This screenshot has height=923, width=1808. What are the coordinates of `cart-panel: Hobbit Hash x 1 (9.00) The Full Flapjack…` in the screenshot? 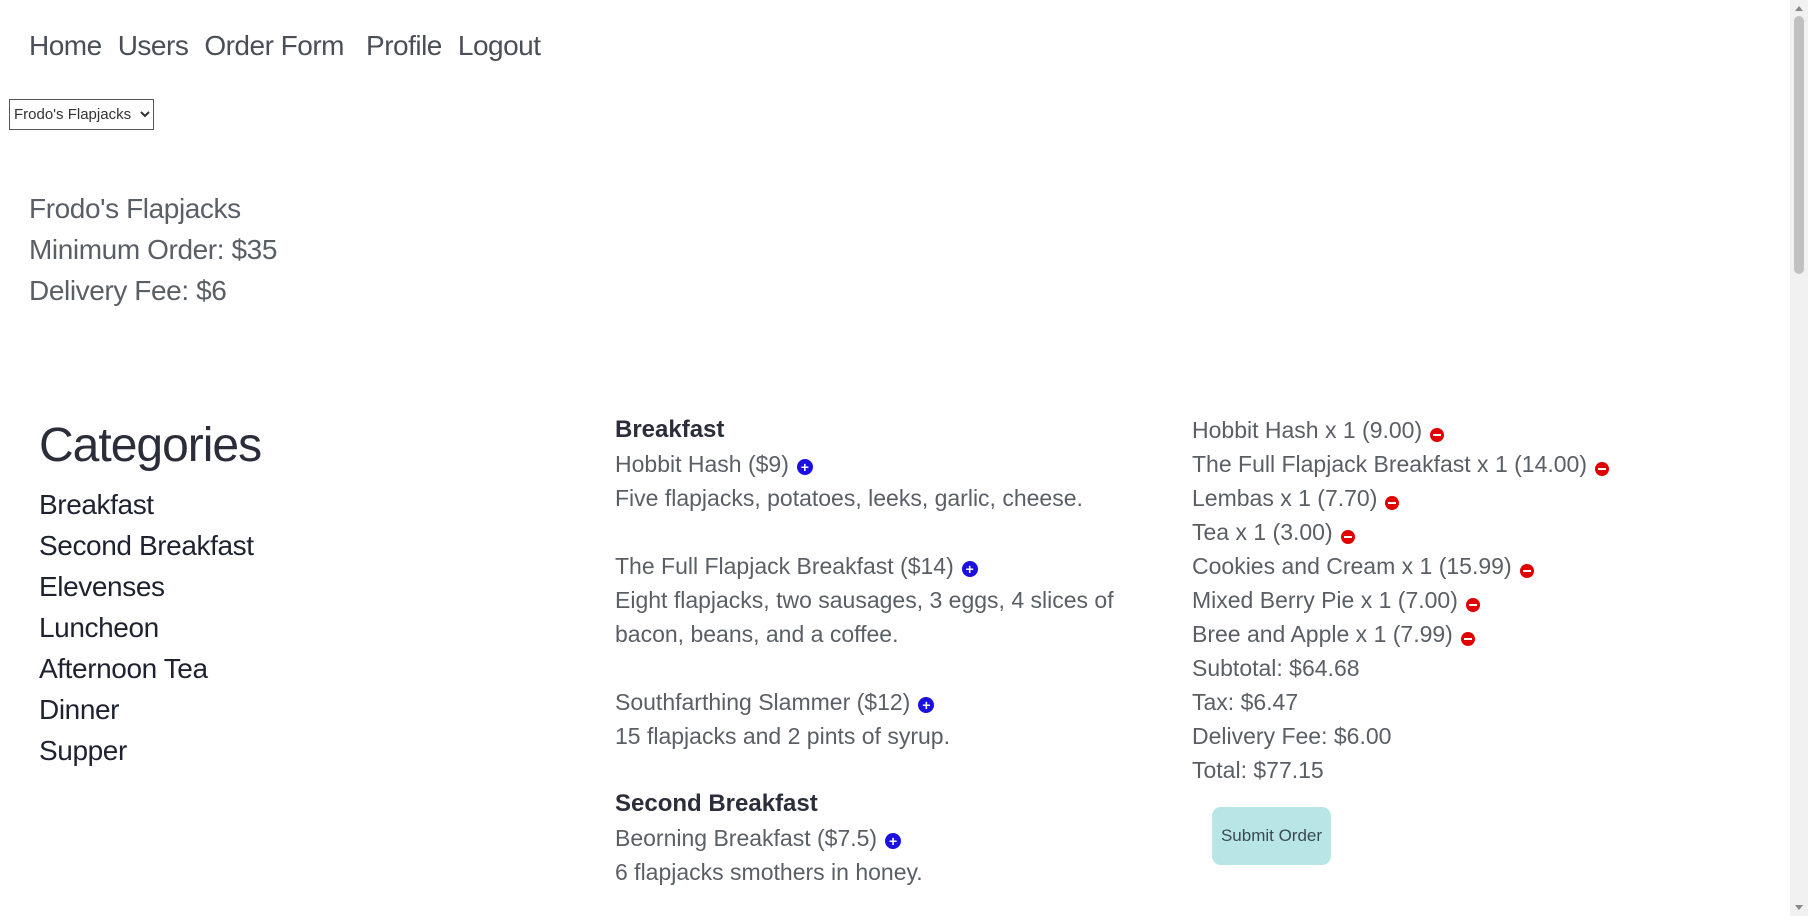 It's located at (1400, 600).